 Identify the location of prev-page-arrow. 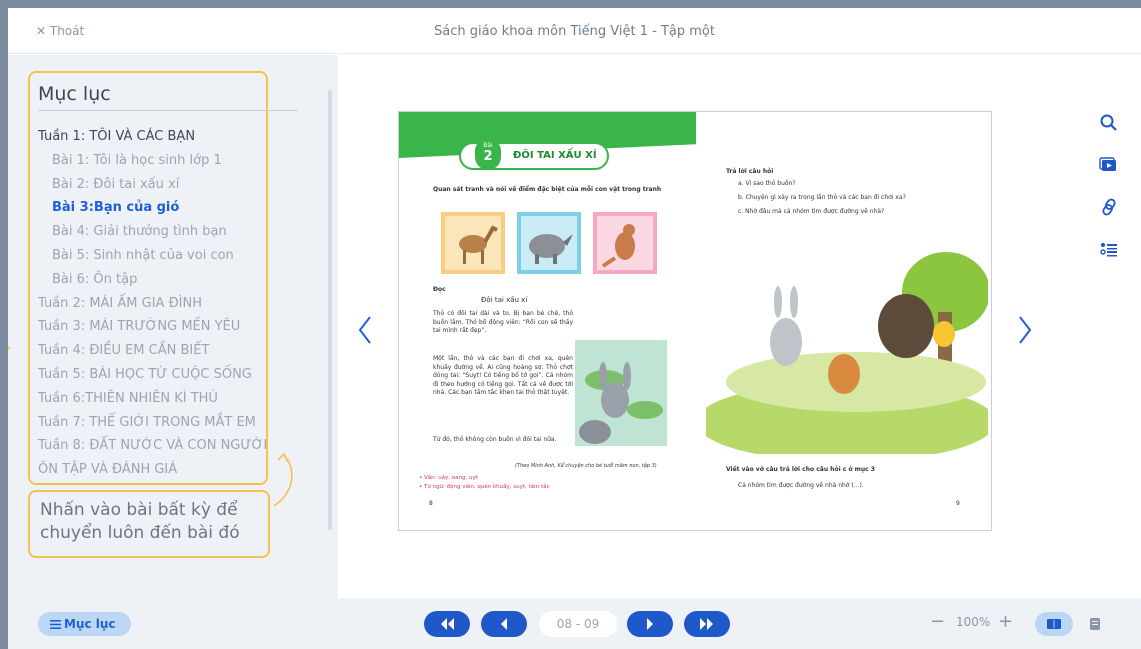
(365, 333).